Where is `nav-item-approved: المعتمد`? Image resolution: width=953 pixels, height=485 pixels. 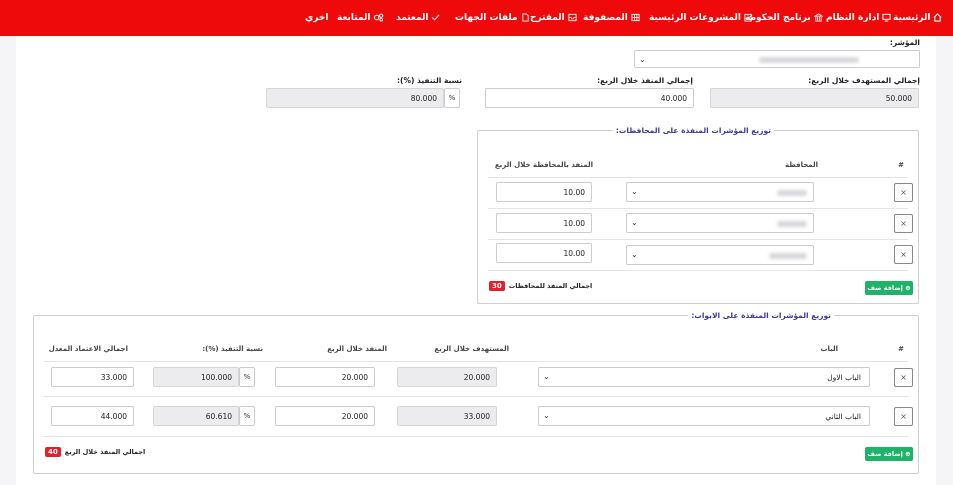 nav-item-approved: المعتمد is located at coordinates (418, 18).